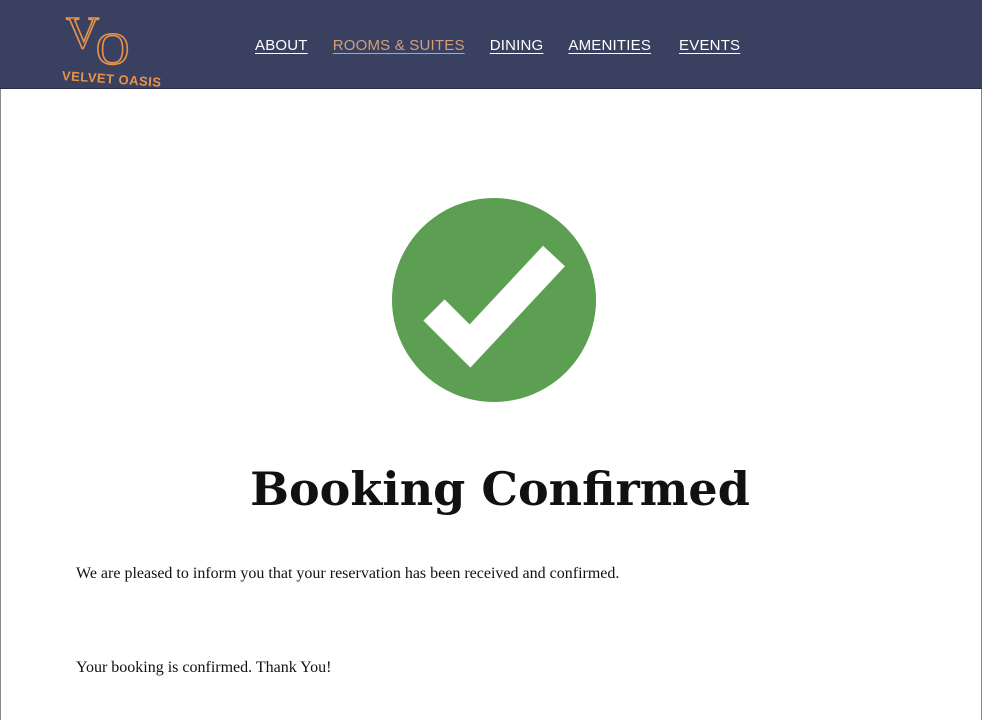 This screenshot has width=982, height=720. I want to click on logo-name: VELVET OASIS, so click(111, 79).